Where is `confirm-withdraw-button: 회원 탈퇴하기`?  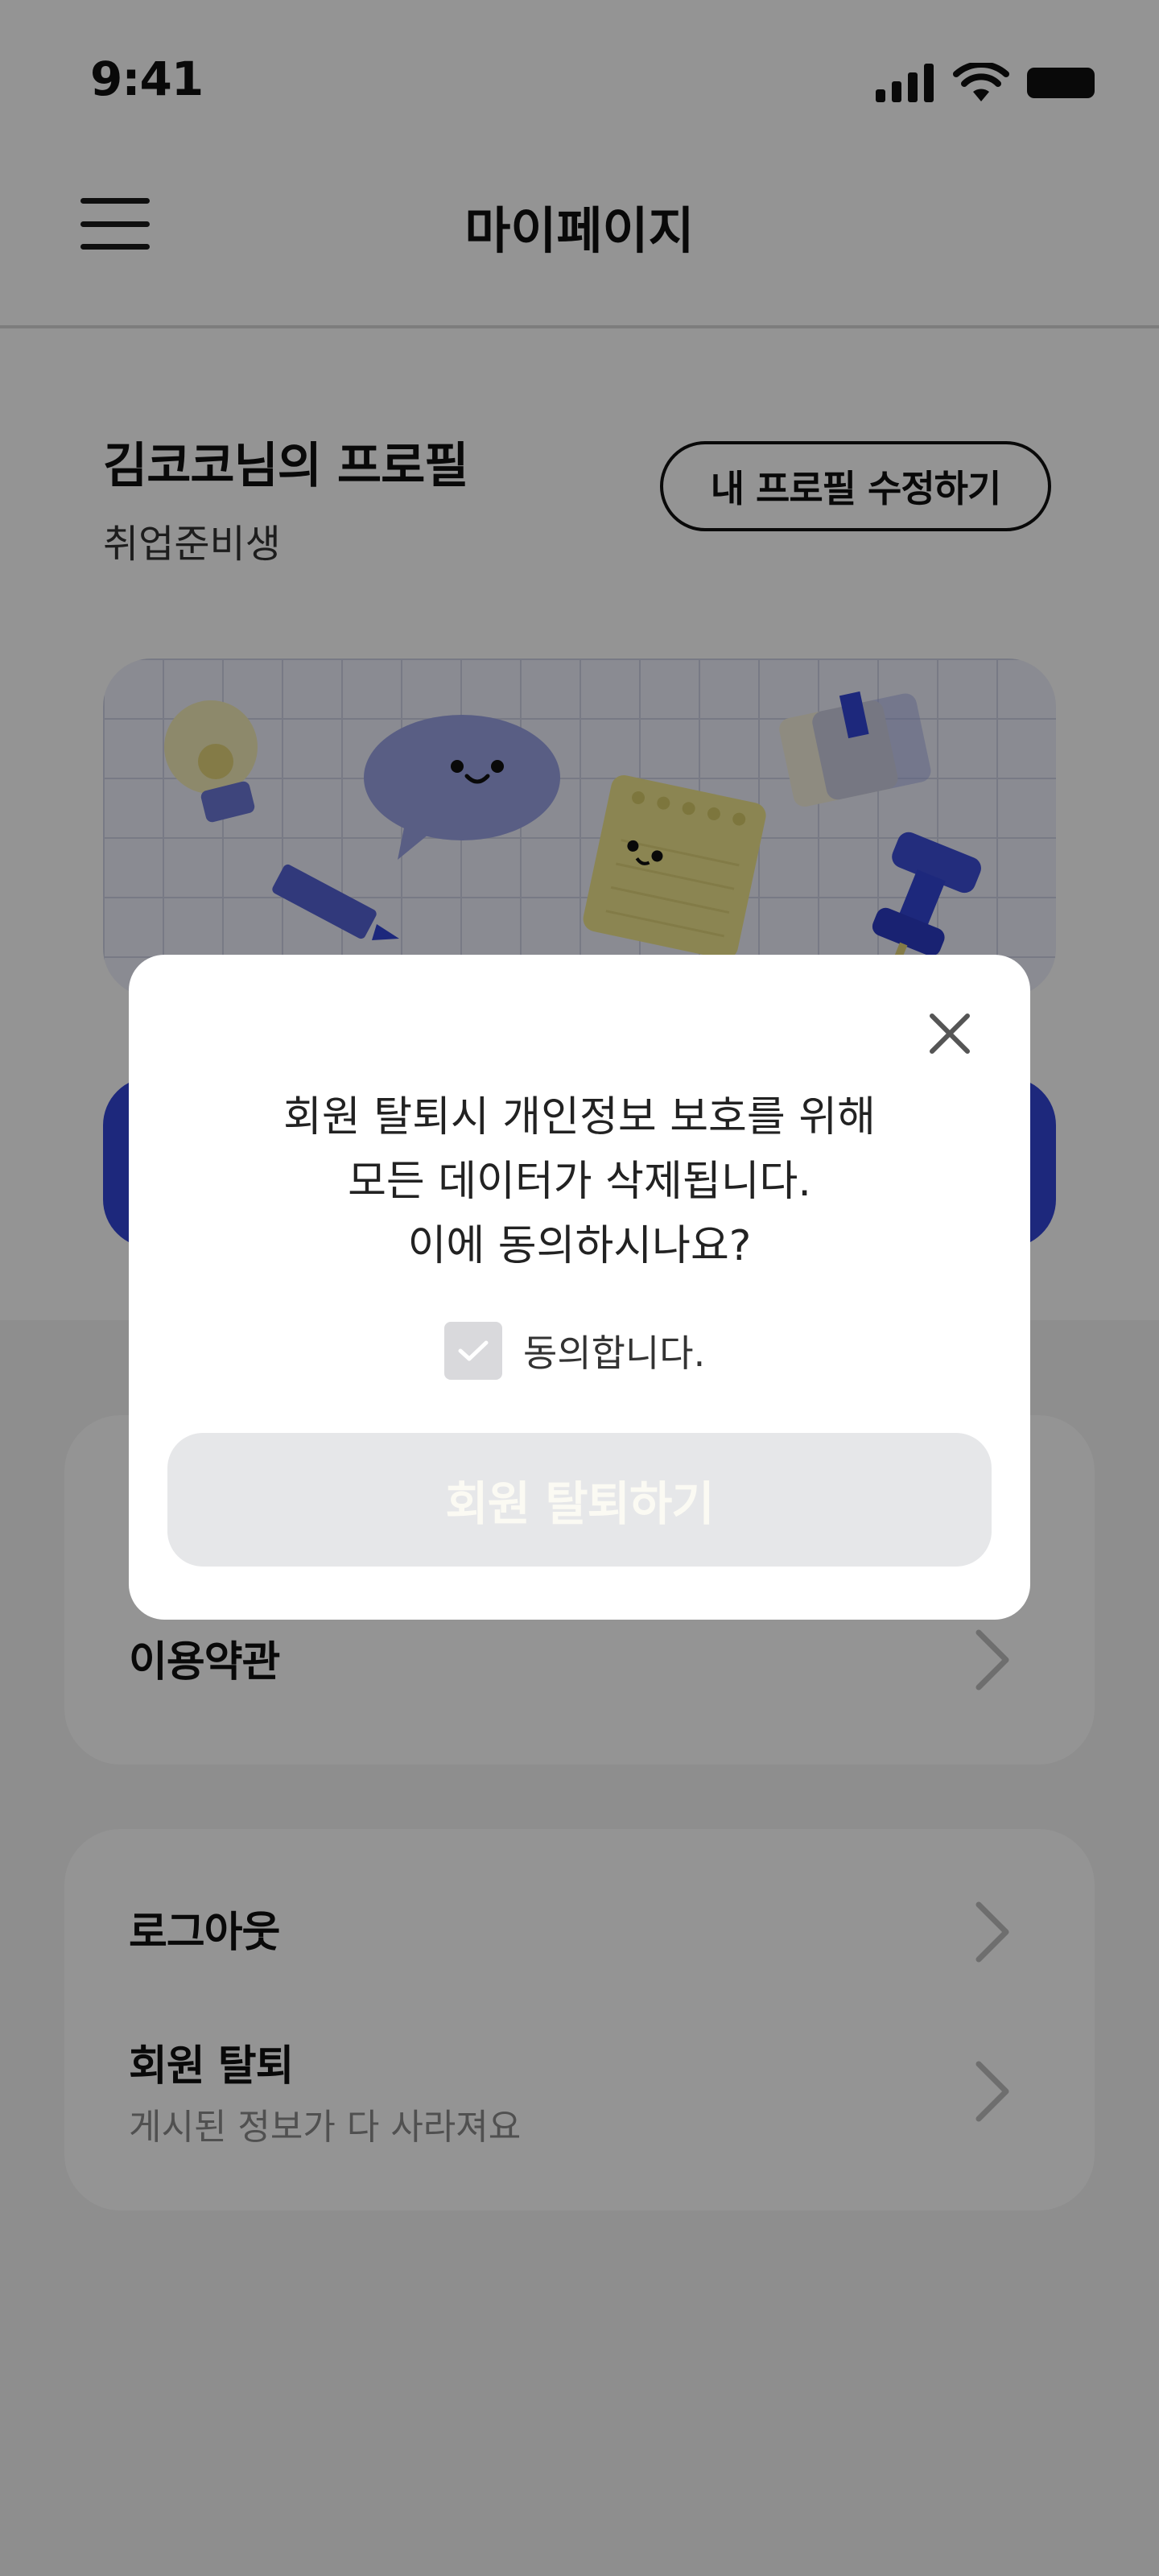 confirm-withdraw-button: 회원 탈퇴하기 is located at coordinates (579, 1500).